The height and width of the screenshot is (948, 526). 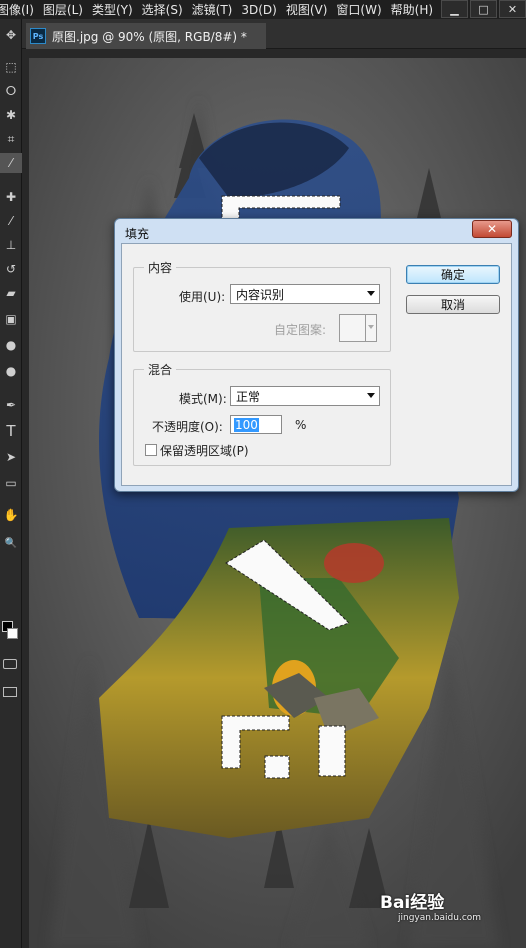 What do you see at coordinates (21, 9) in the screenshot?
I see `menu-image: 图像(I)` at bounding box center [21, 9].